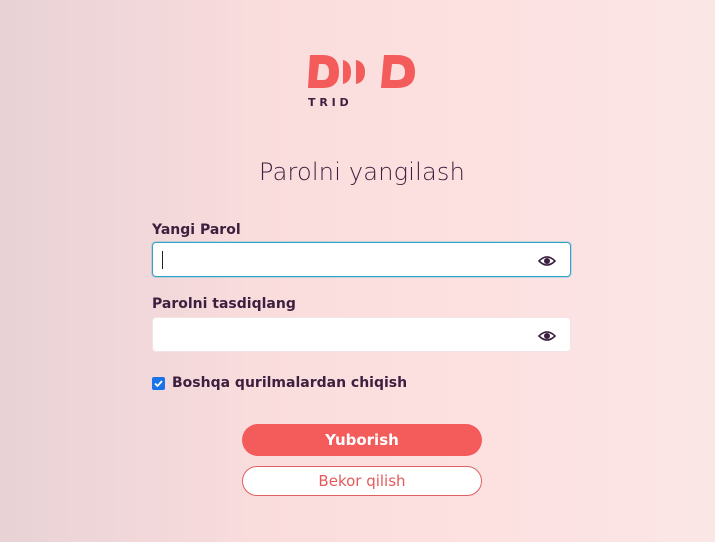 The image size is (715, 542). What do you see at coordinates (224, 304) in the screenshot?
I see `confirm-password-label: Parolni tasdiqlang` at bounding box center [224, 304].